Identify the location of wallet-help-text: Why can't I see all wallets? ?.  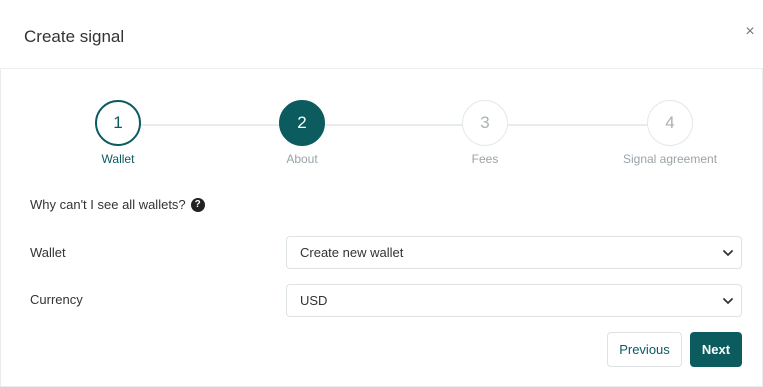
(117, 204).